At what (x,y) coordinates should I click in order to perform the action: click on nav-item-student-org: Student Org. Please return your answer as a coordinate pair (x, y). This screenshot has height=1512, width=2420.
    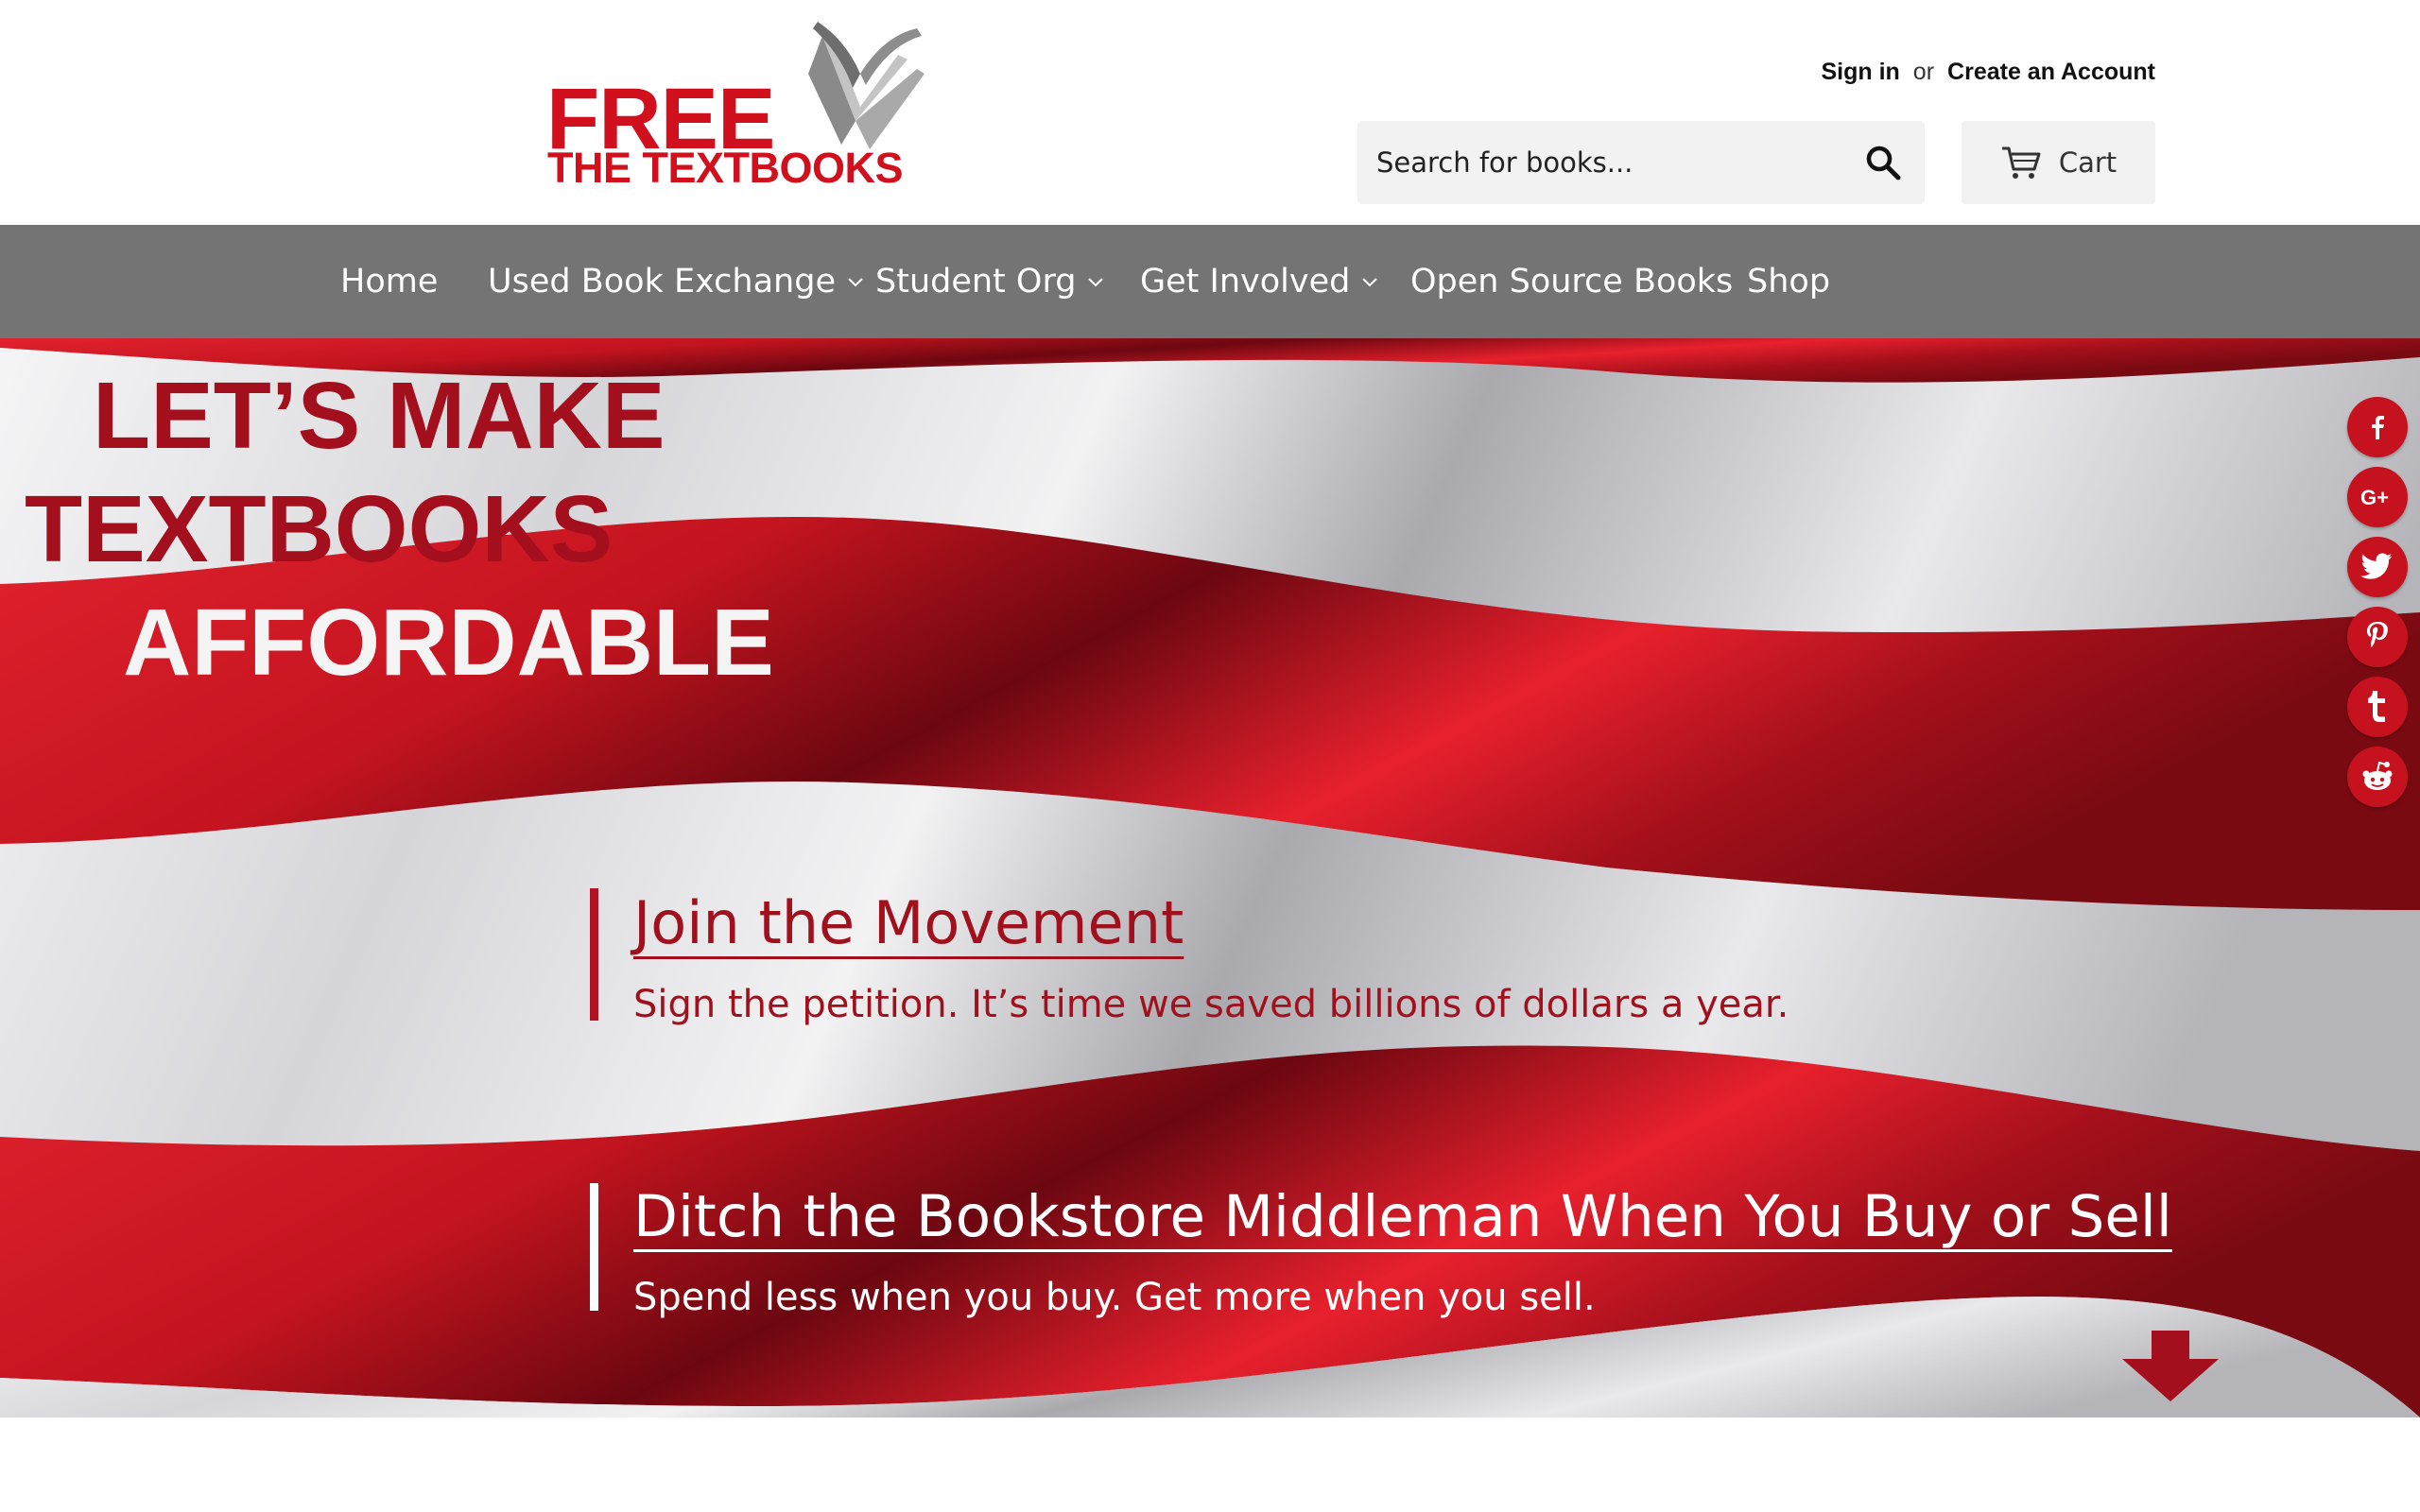
    Looking at the image, I should click on (991, 281).